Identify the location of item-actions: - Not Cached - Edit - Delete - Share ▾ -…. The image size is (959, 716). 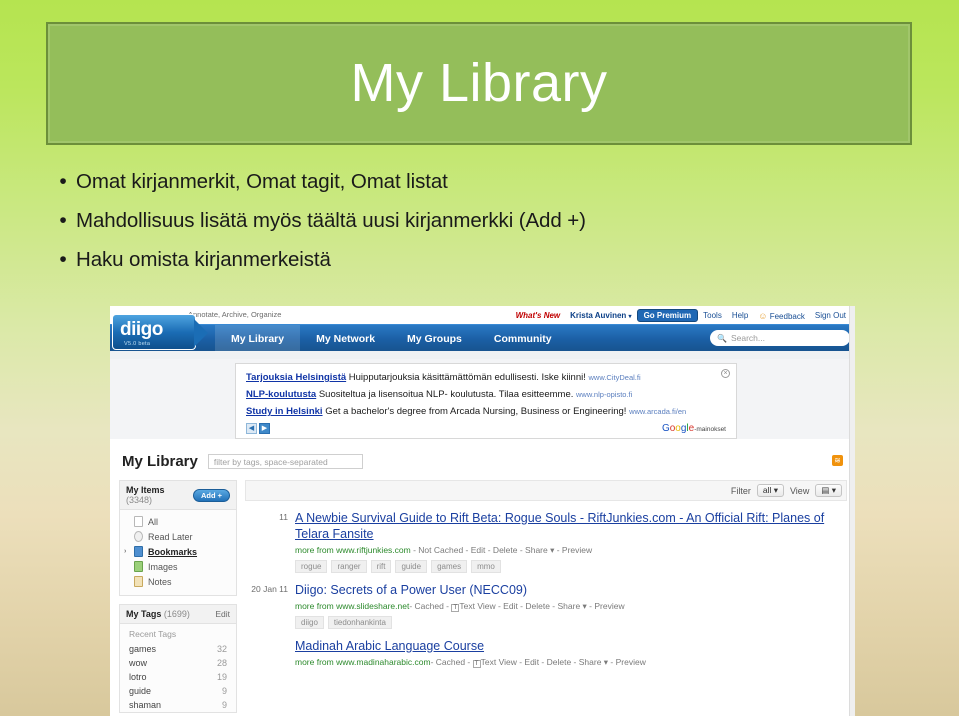
(502, 550).